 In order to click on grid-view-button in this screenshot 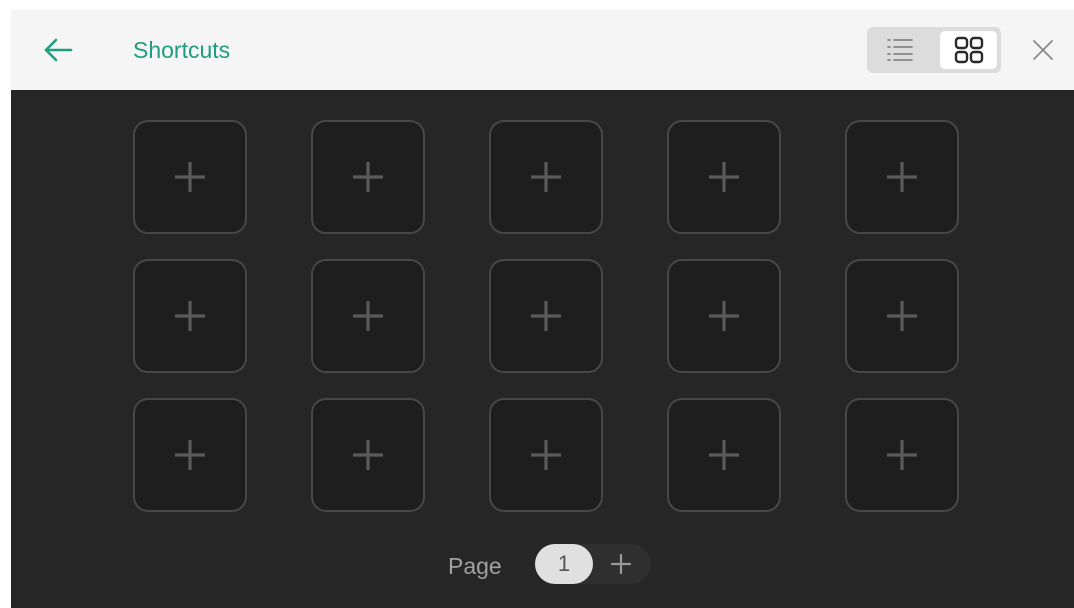, I will do `click(968, 50)`.